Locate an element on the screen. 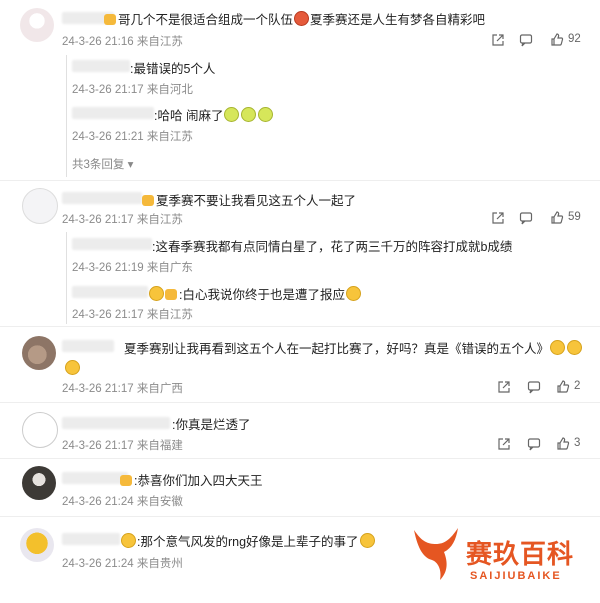 This screenshot has width=600, height=603. comment-text: 哥几个不是很适合组成一个队伍 夏季赛还是人生有梦各自精彩吧 is located at coordinates (294, 18).